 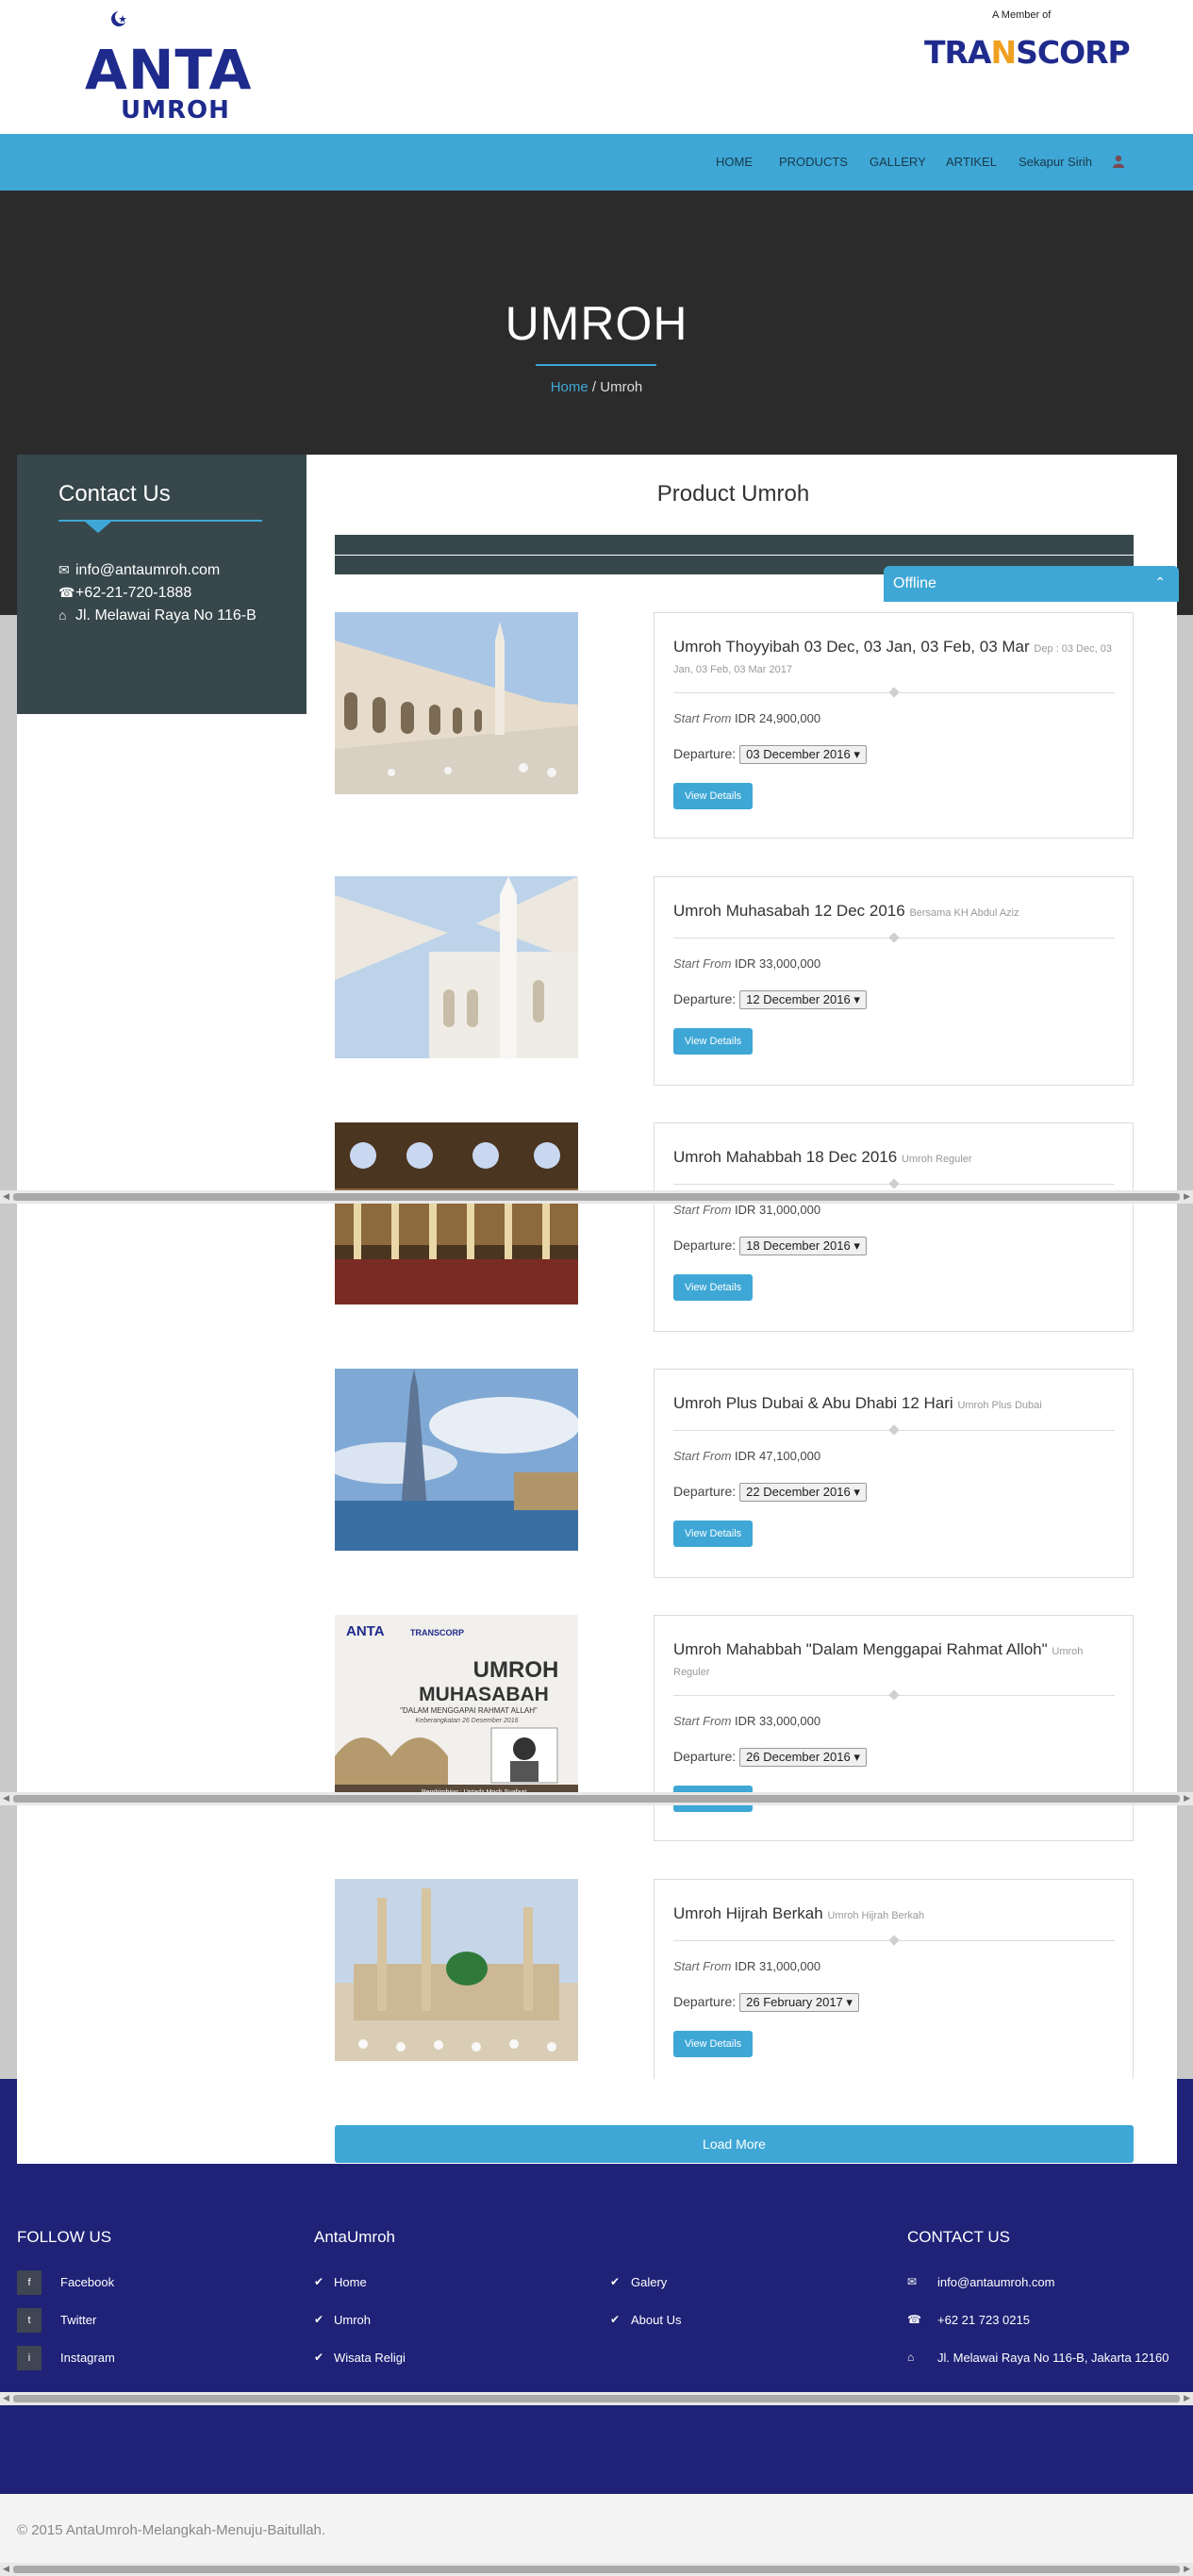 What do you see at coordinates (995, 2282) in the screenshot?
I see `footer-contact-email: info@antaumroh.com` at bounding box center [995, 2282].